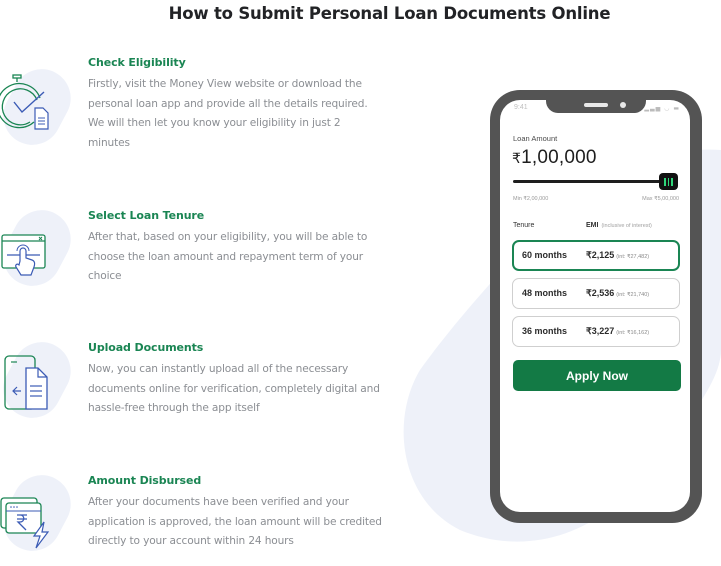  I want to click on signal-icon: ▂▃▅, so click(653, 108).